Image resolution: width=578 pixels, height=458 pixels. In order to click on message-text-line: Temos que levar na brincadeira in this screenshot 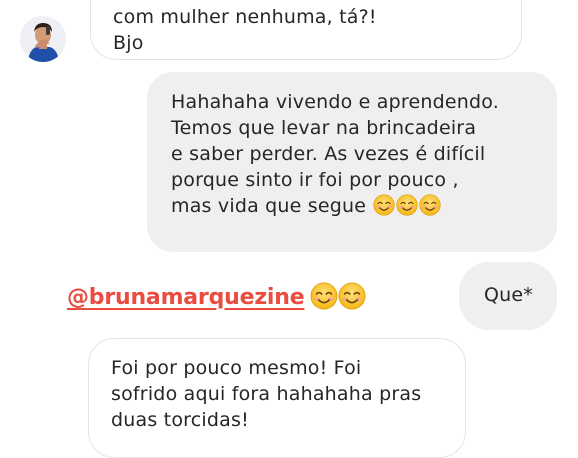, I will do `click(324, 128)`.